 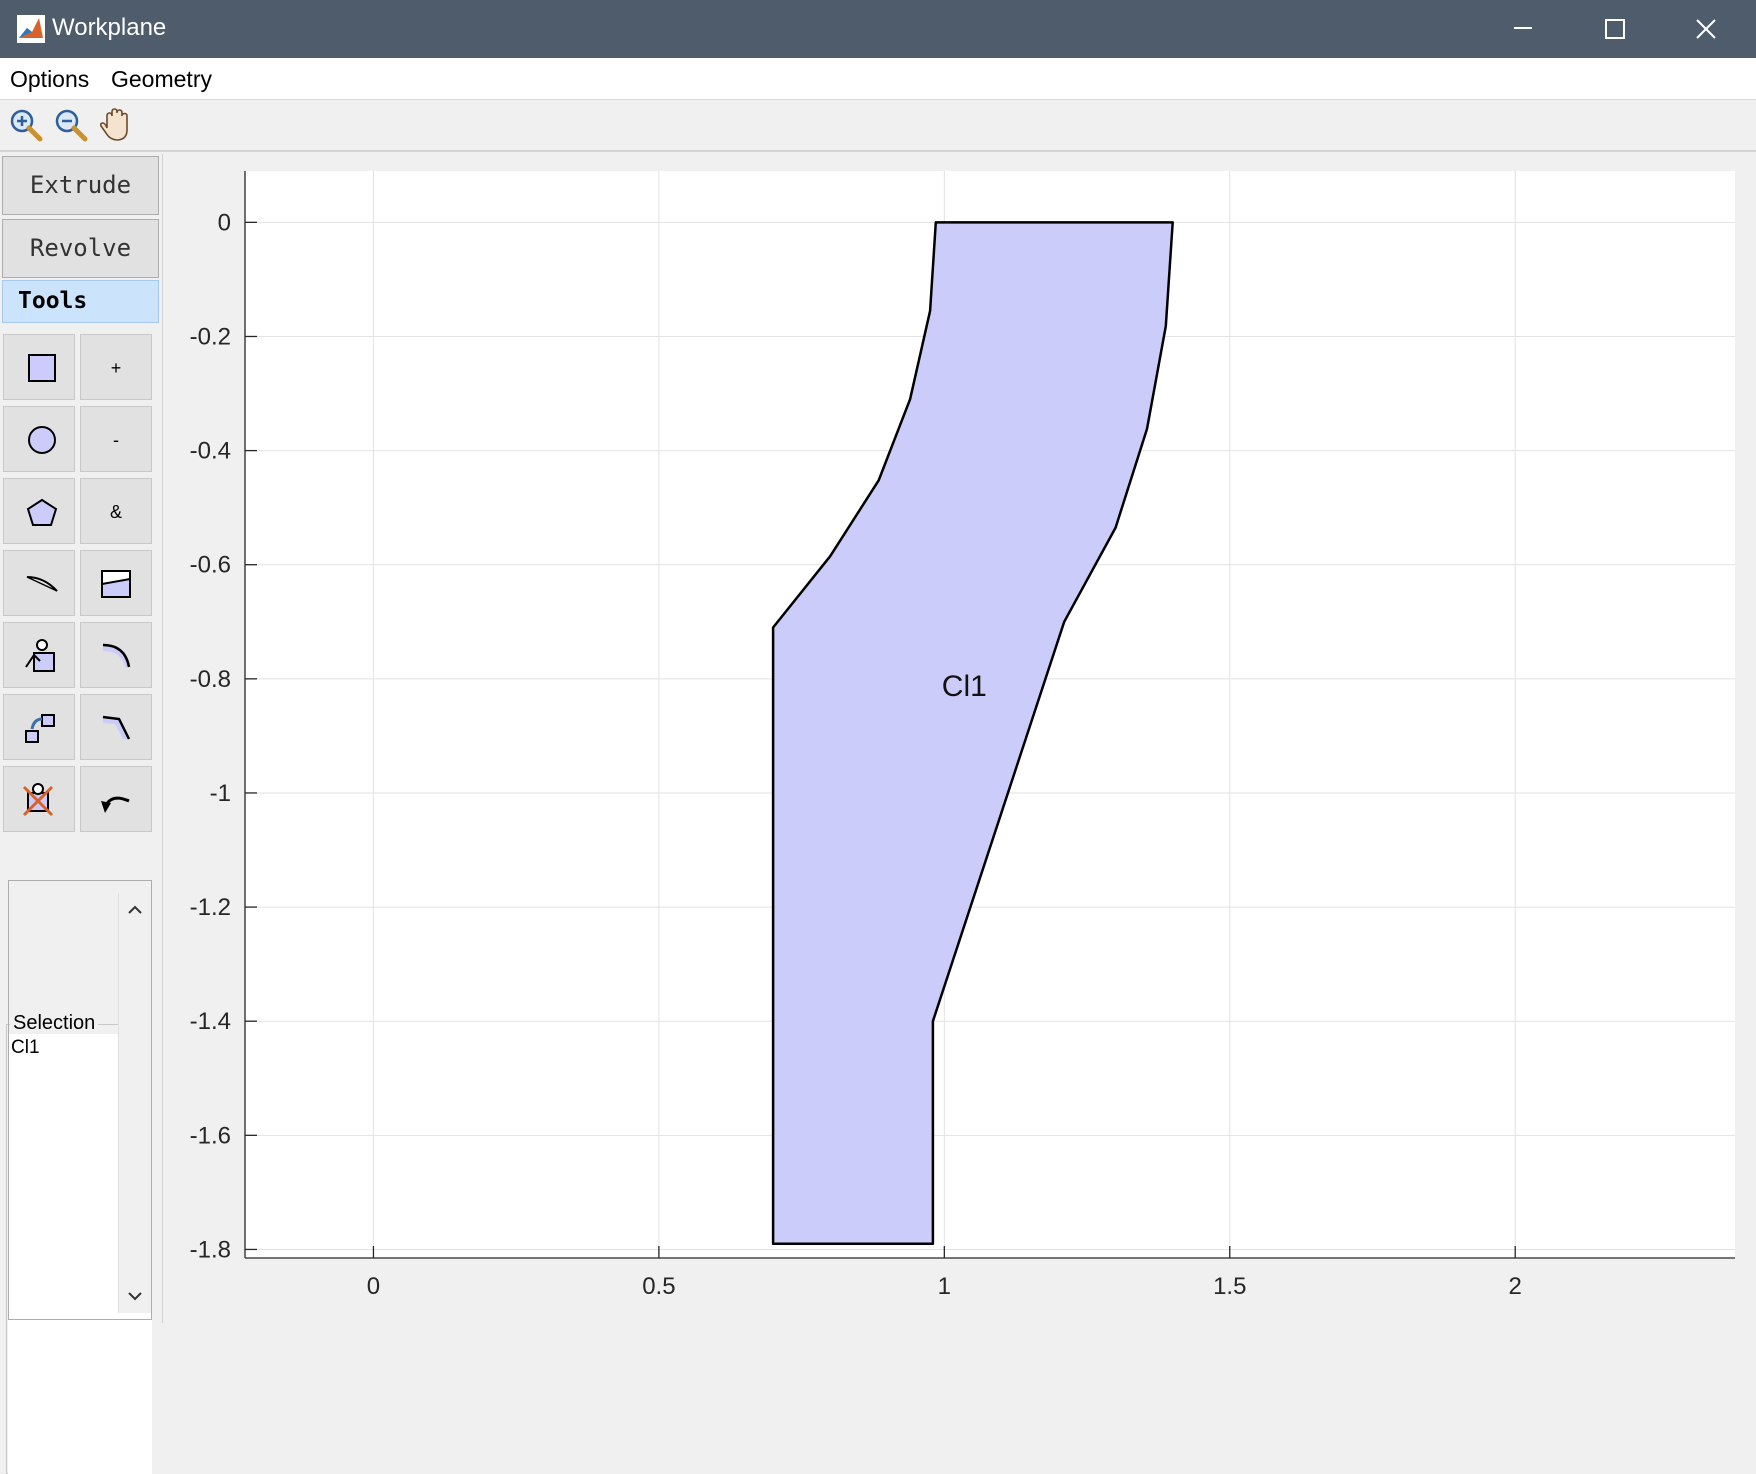 I want to click on selection-label: Selection, so click(x=54, y=1023).